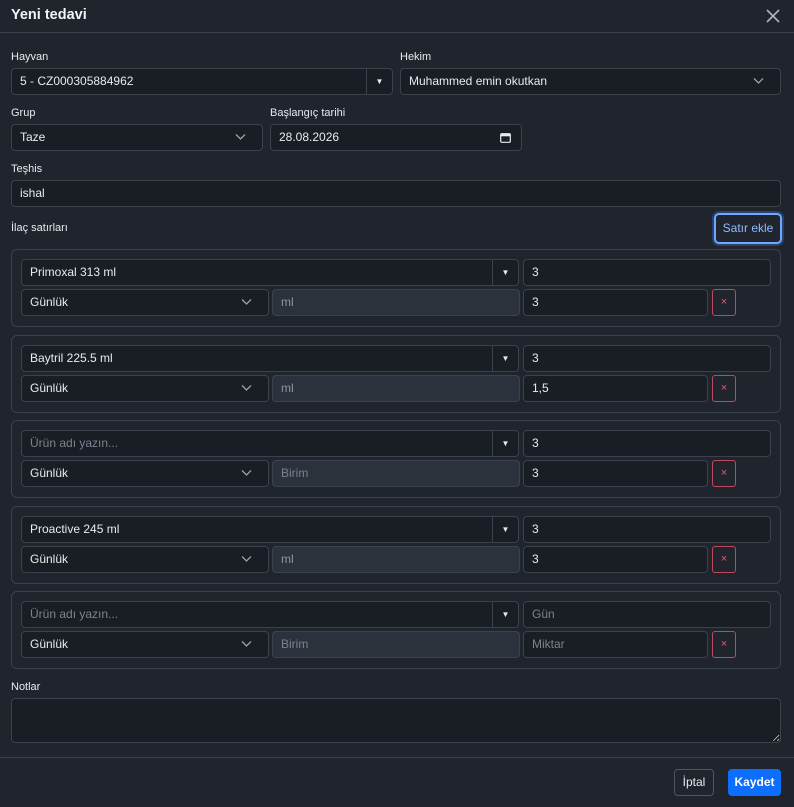 The height and width of the screenshot is (807, 794). Describe the element at coordinates (505, 137) in the screenshot. I see `calendar-icon` at that location.